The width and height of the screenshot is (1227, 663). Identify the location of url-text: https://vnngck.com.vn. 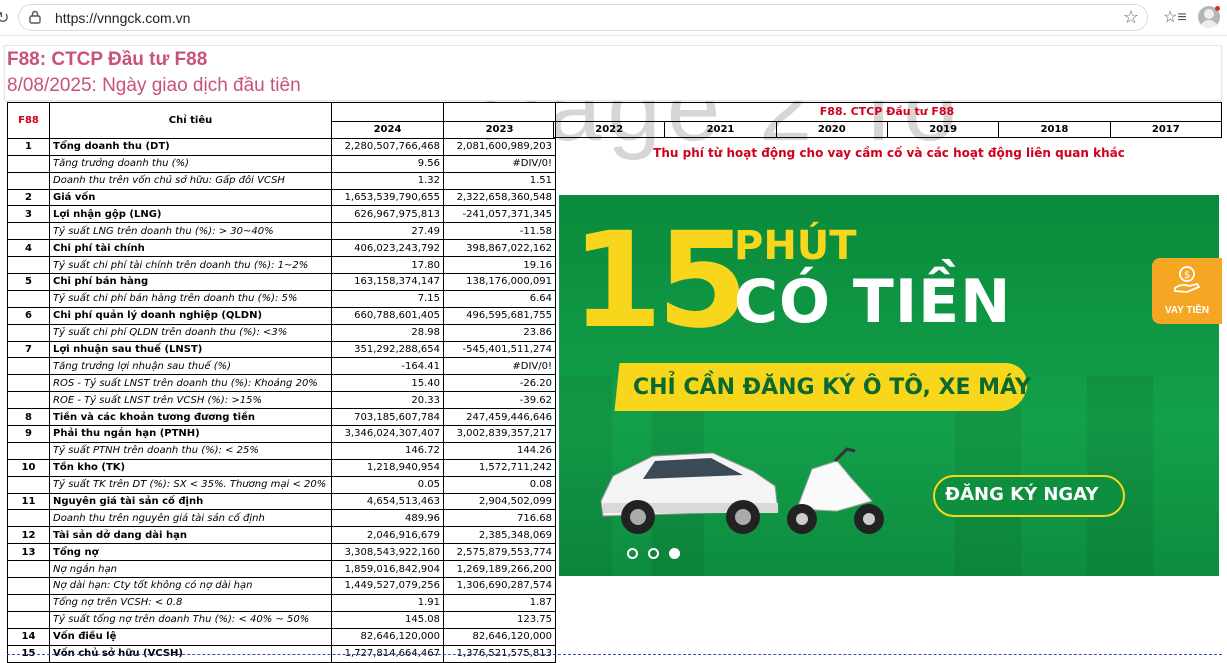
(122, 18).